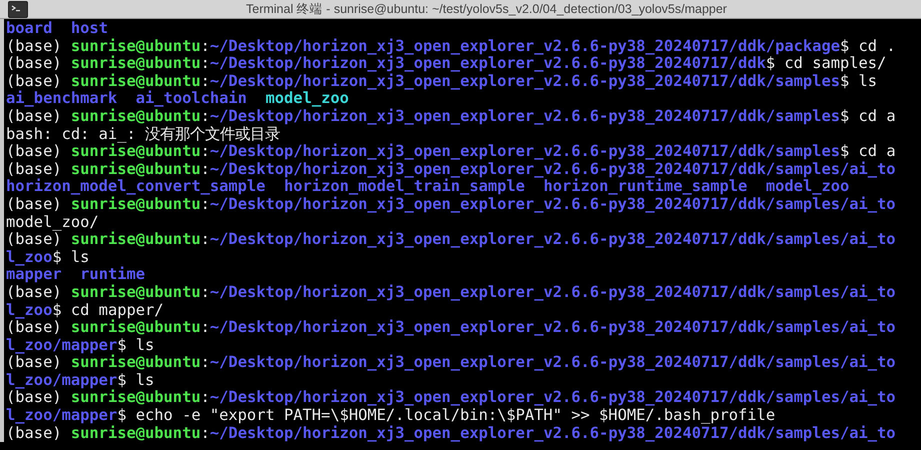 The width and height of the screenshot is (921, 450). Describe the element at coordinates (57, 29) in the screenshot. I see `terminal-line: board host` at that location.